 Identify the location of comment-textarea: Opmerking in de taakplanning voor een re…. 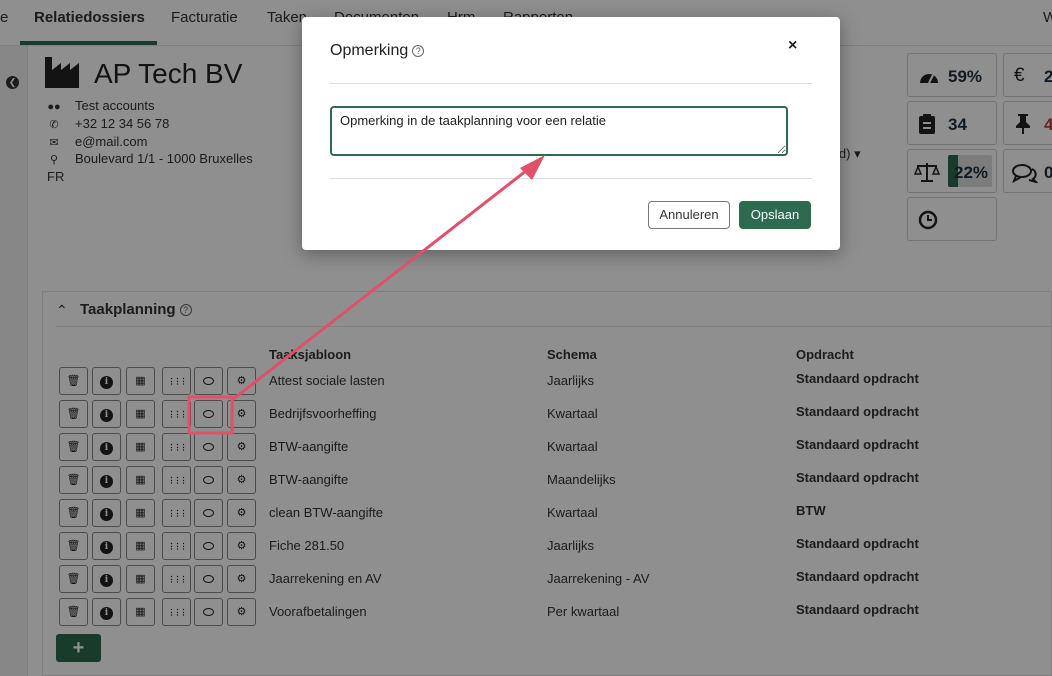
(559, 131).